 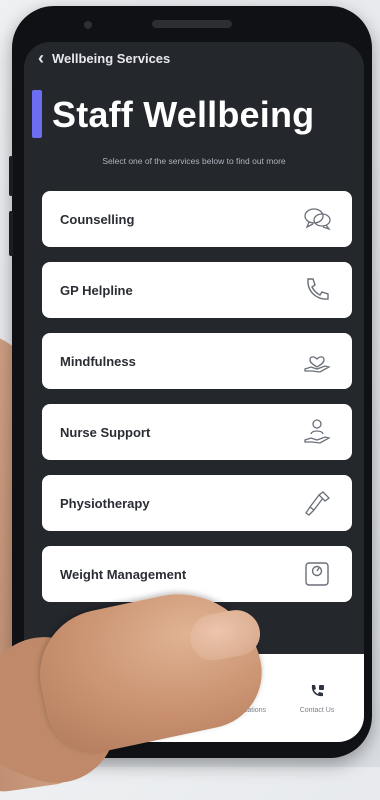 I want to click on service-mindfulness: Mindfulness, so click(x=197, y=361).